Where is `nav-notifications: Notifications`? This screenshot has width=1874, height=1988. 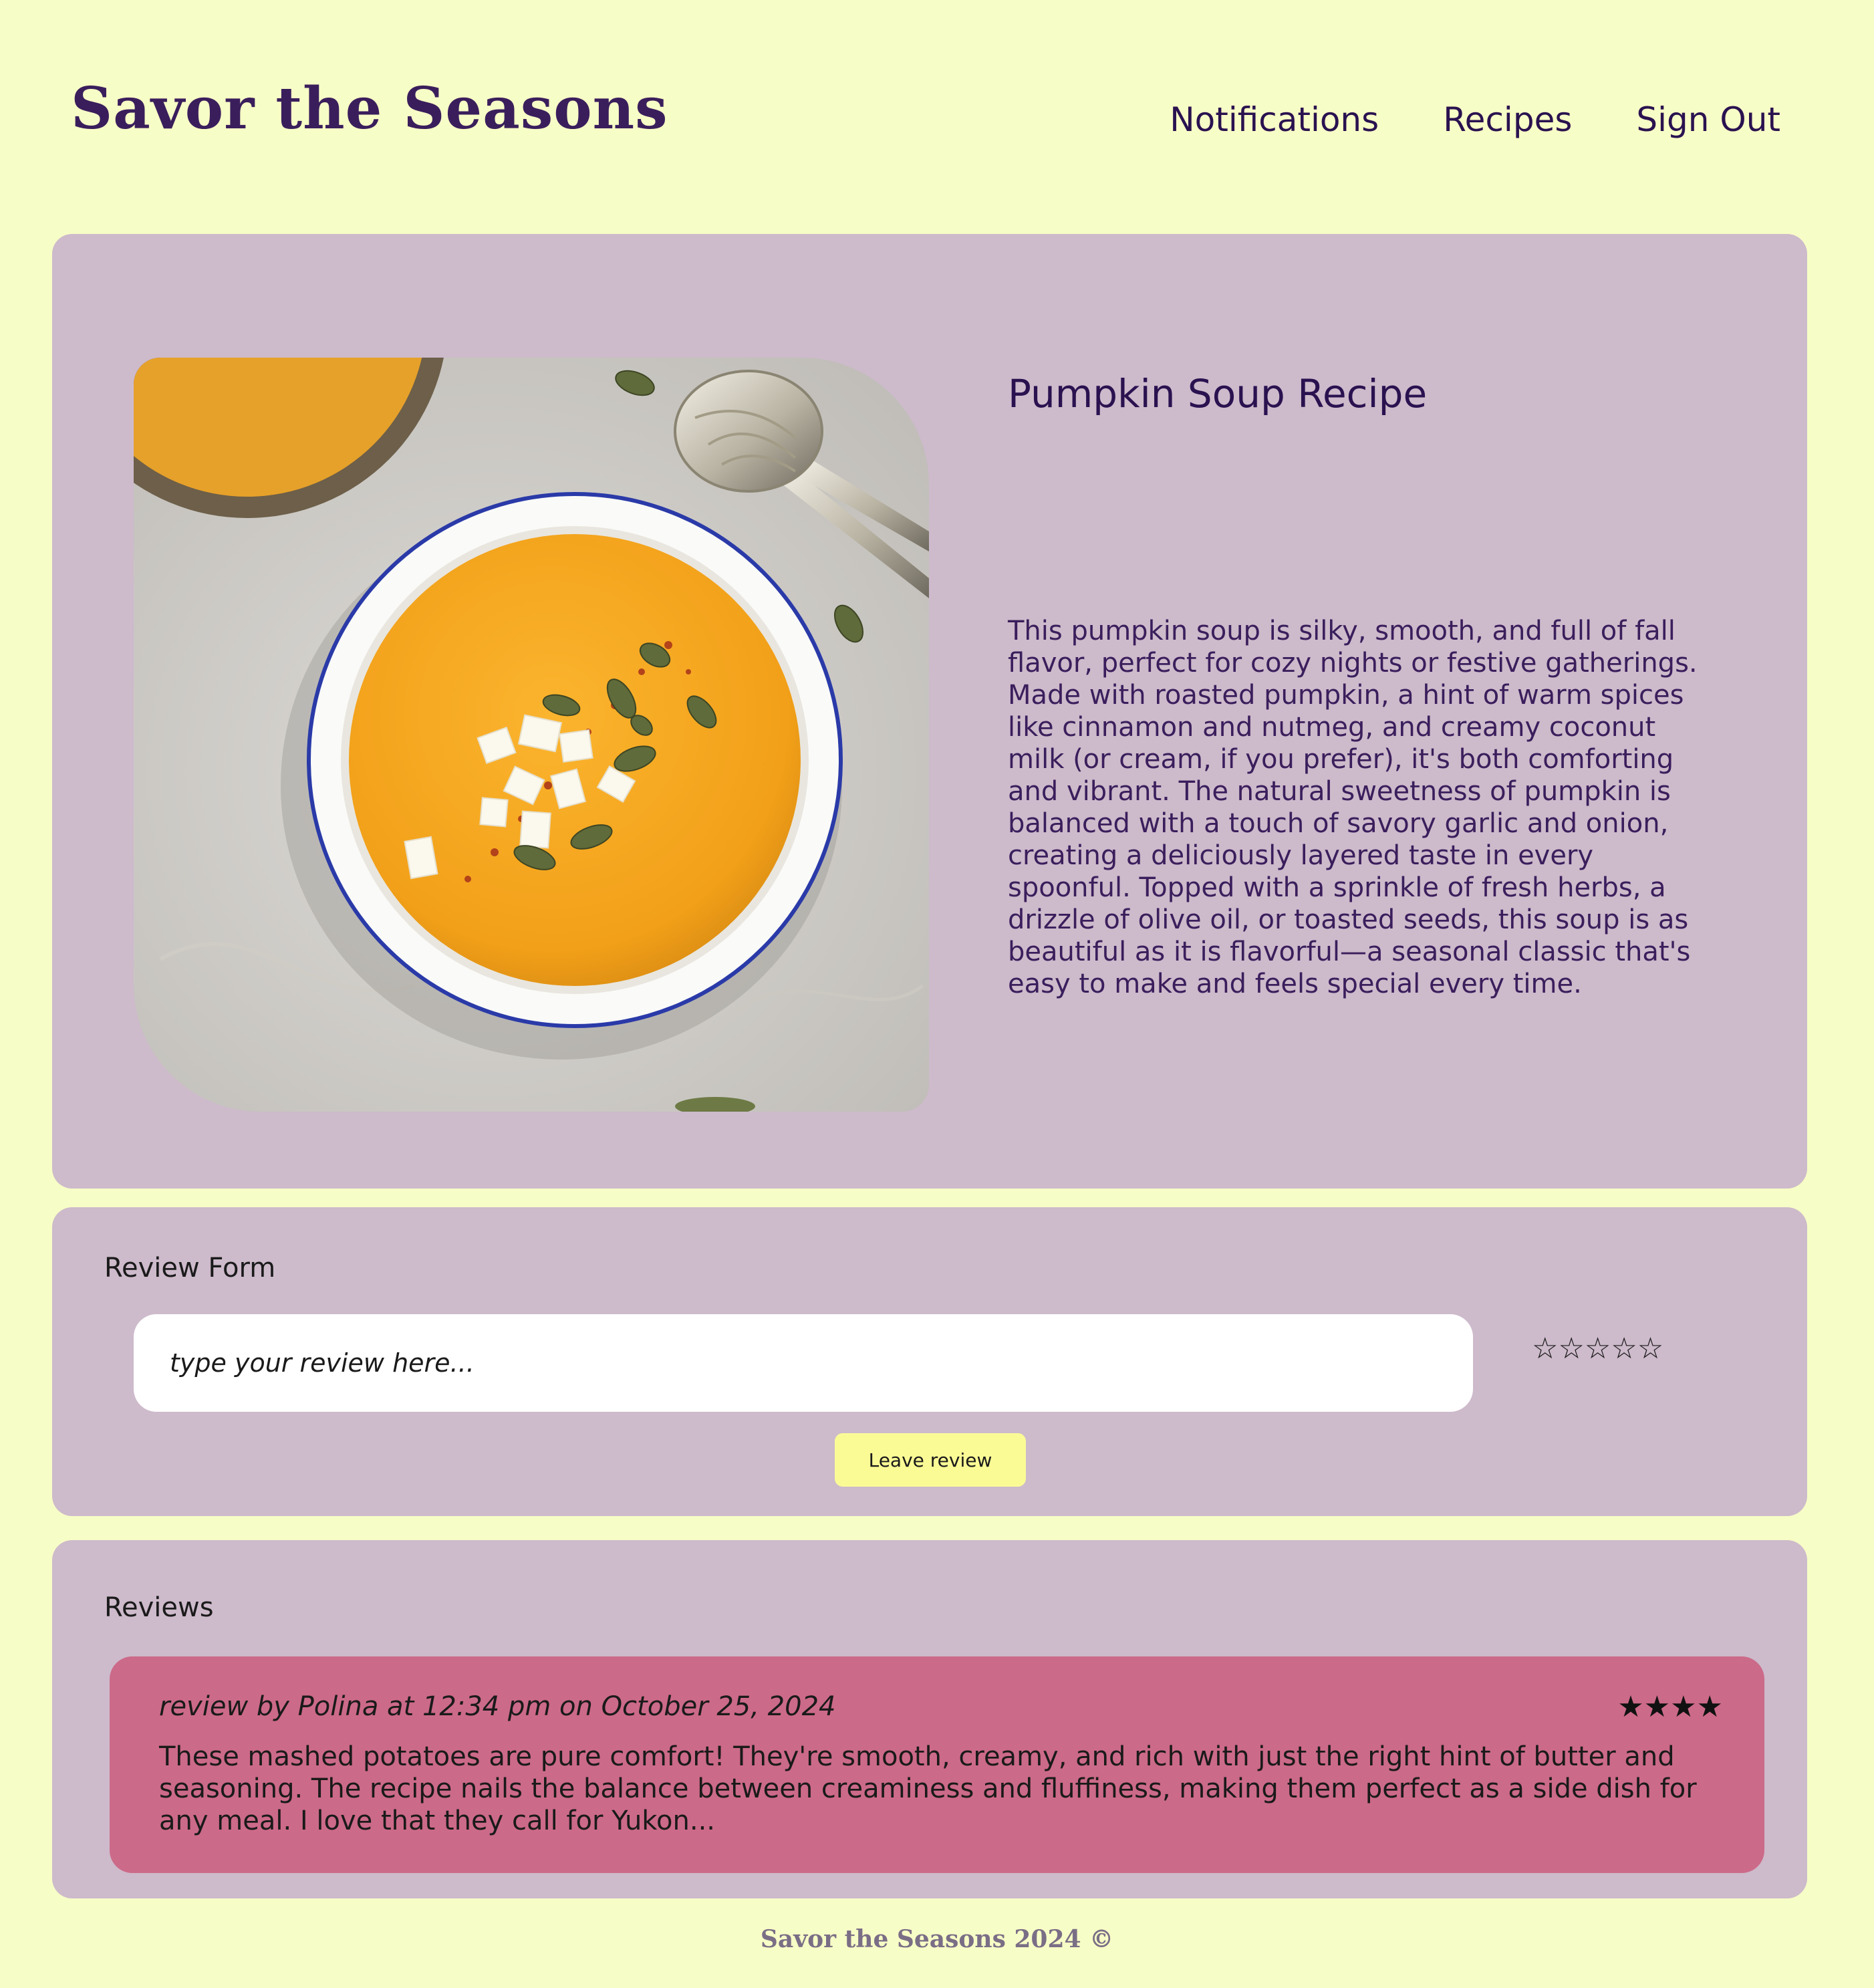
nav-notifications: Notifications is located at coordinates (1275, 119).